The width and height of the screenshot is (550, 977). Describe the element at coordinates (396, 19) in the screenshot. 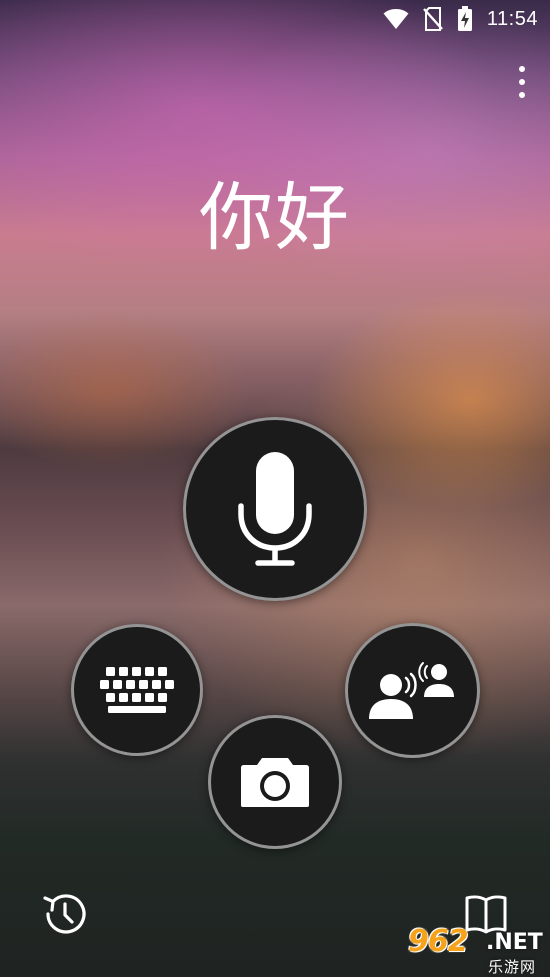

I see `wifi-icon` at that location.